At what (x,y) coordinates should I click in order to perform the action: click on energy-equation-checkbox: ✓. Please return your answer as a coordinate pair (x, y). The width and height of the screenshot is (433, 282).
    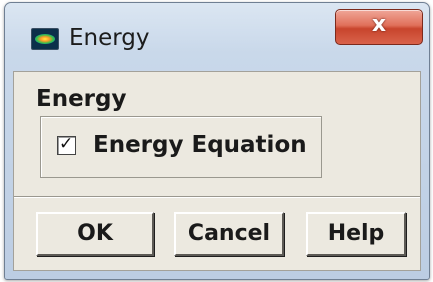
    Looking at the image, I should click on (66, 144).